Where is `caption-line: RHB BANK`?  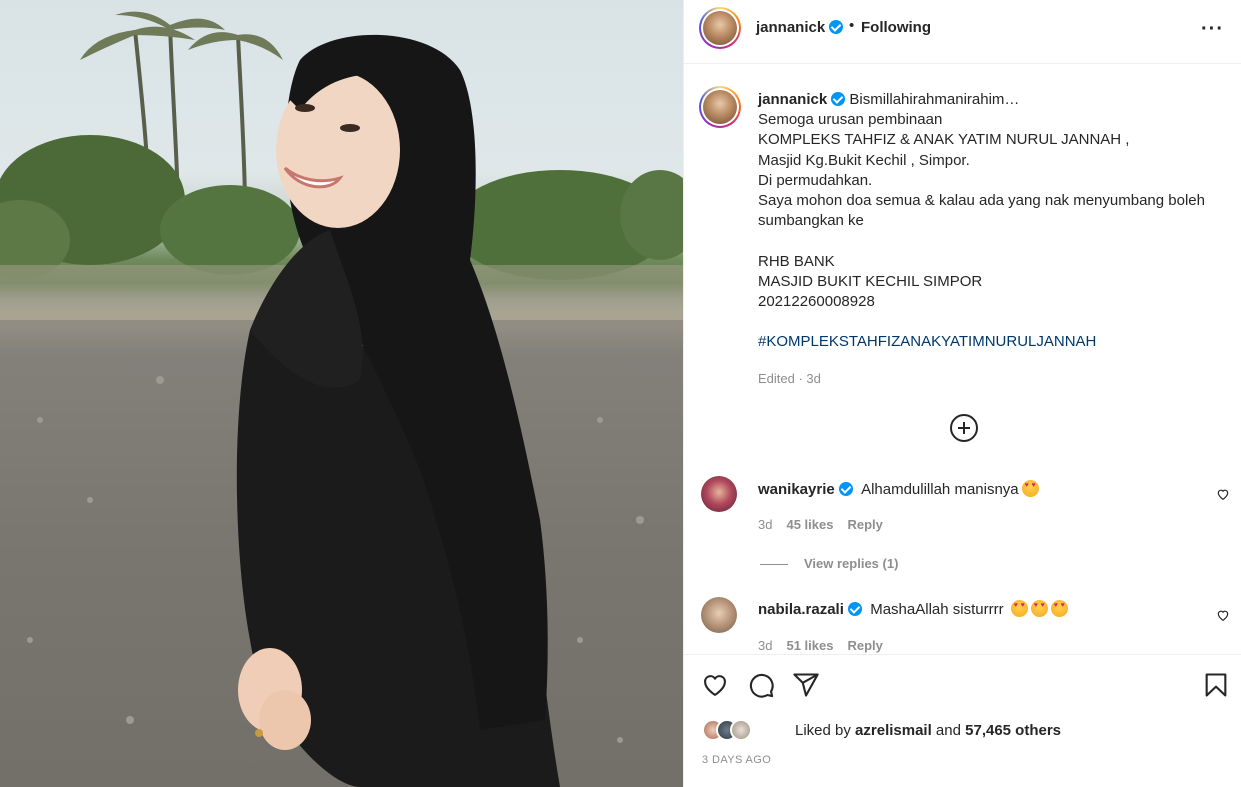 caption-line: RHB BANK is located at coordinates (796, 261).